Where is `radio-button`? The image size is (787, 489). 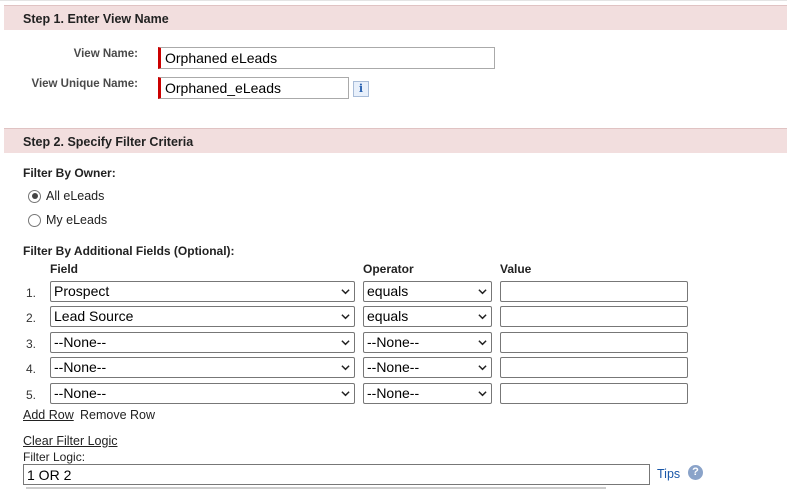 radio-button is located at coordinates (34, 220).